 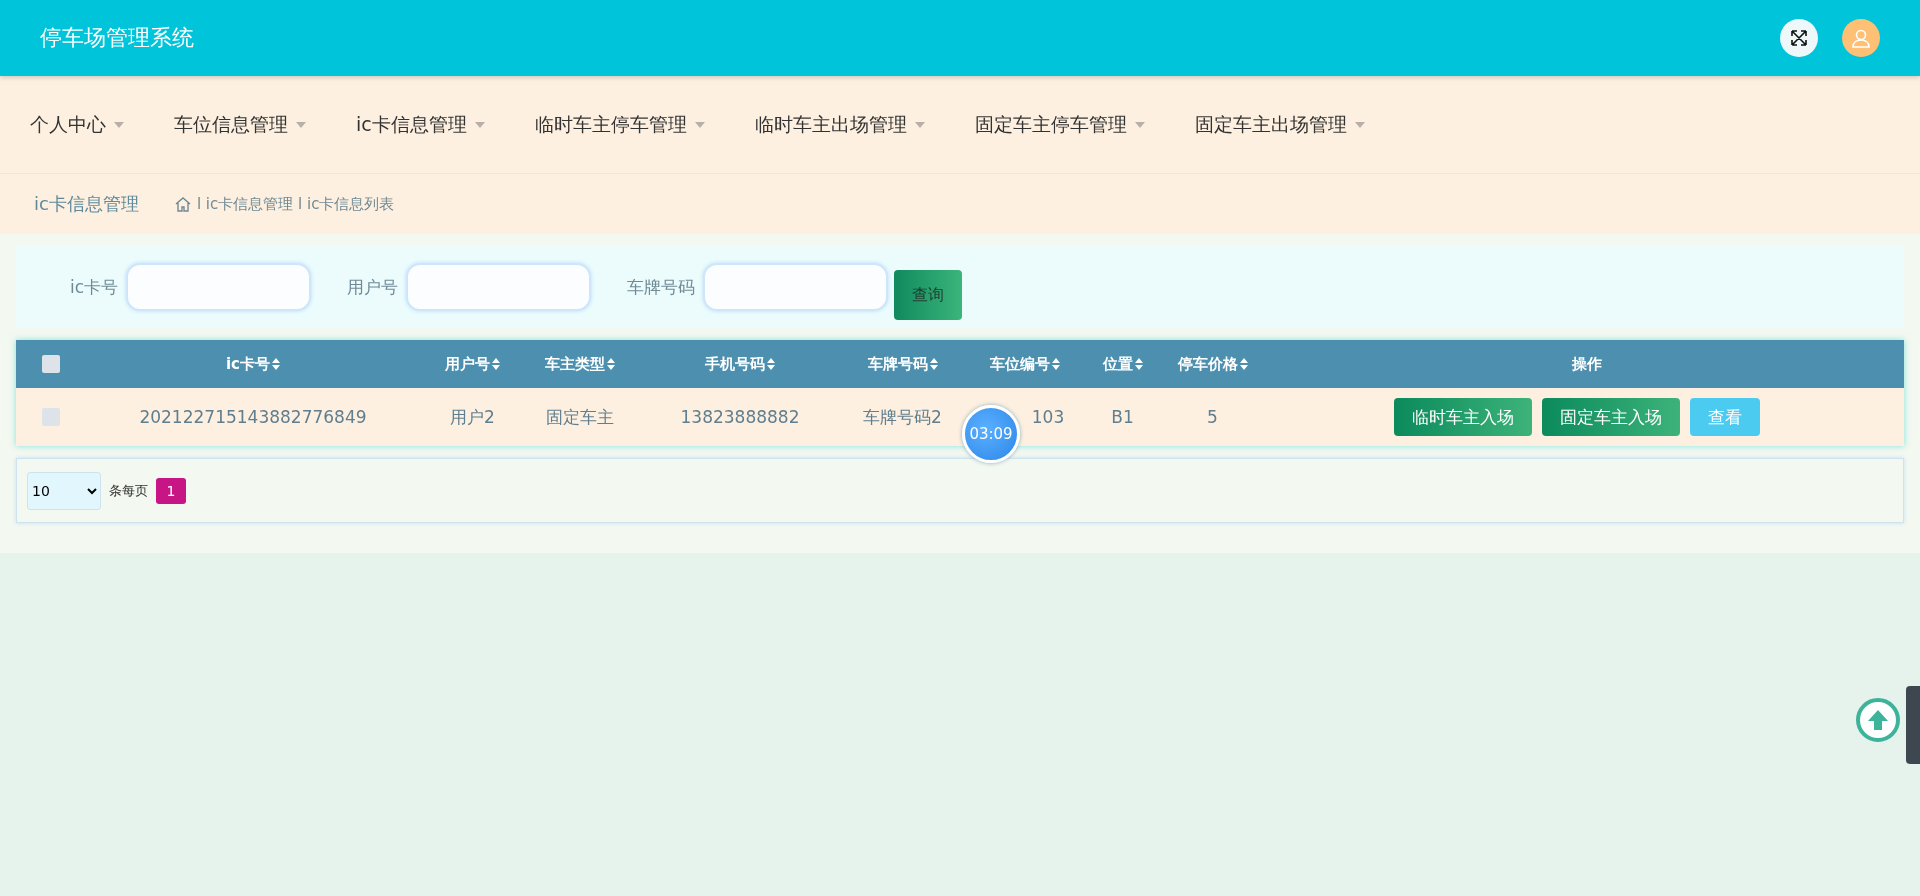 I want to click on table-cell: 202122715143882776849, so click(x=253, y=417).